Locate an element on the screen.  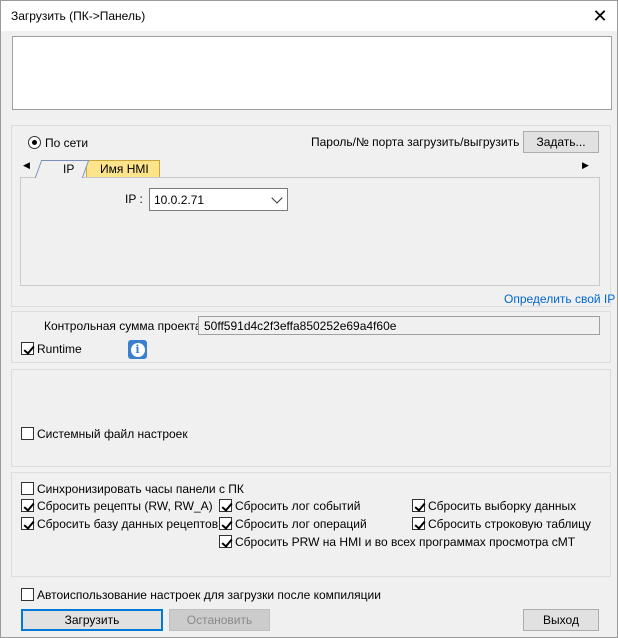
ip-address-select: 10.0.2.71 is located at coordinates (218, 199).